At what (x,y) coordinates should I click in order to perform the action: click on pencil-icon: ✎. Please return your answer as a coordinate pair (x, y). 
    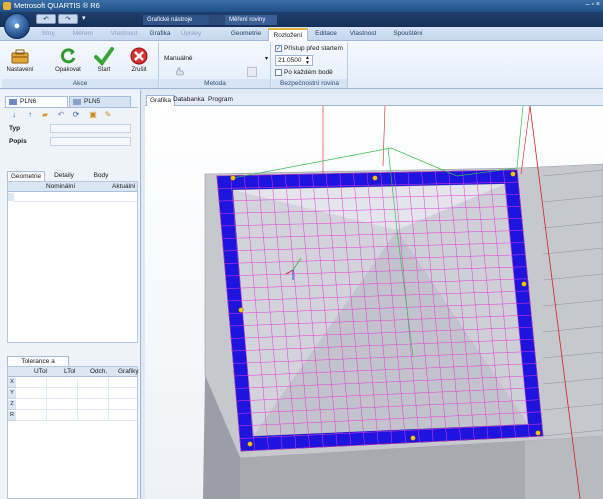
    Looking at the image, I should click on (108, 115).